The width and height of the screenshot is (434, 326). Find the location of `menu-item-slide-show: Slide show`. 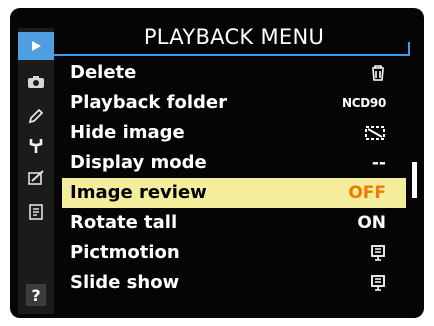

menu-item-slide-show: Slide show is located at coordinates (234, 283).